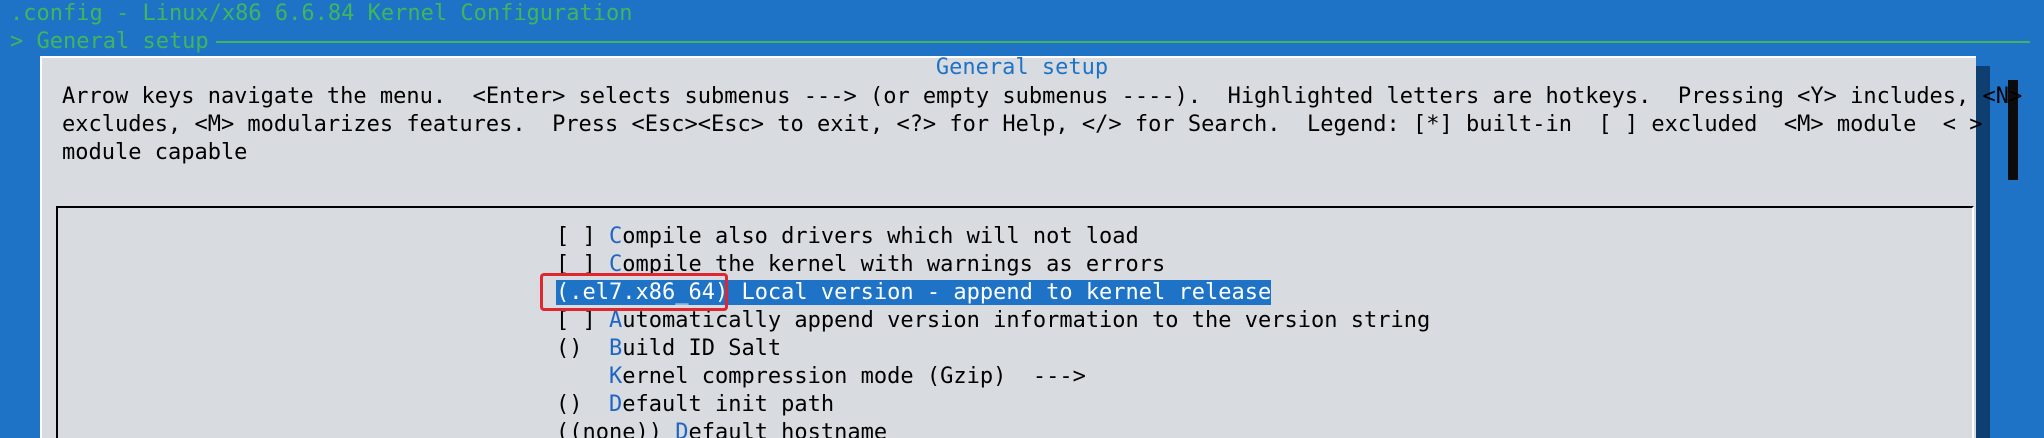  Describe the element at coordinates (616, 429) in the screenshot. I see `item-value: ((none))` at that location.